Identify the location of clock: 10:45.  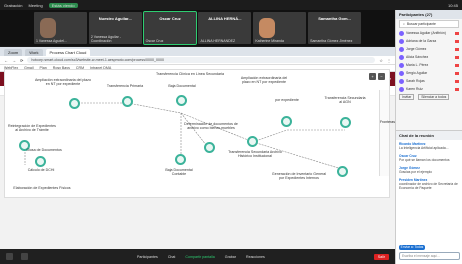
(452, 5).